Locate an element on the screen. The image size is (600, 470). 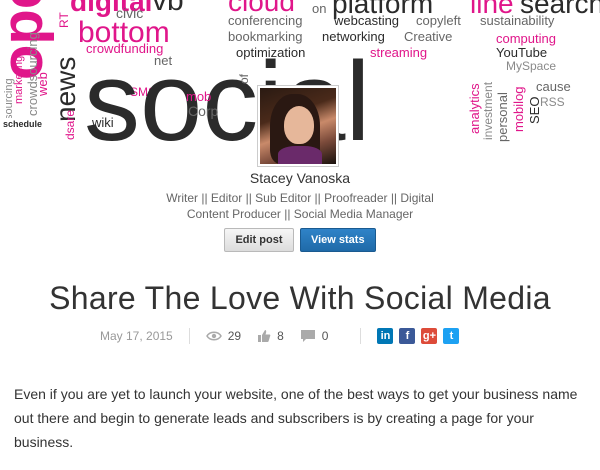
banner-word: SEO is located at coordinates (534, 110).